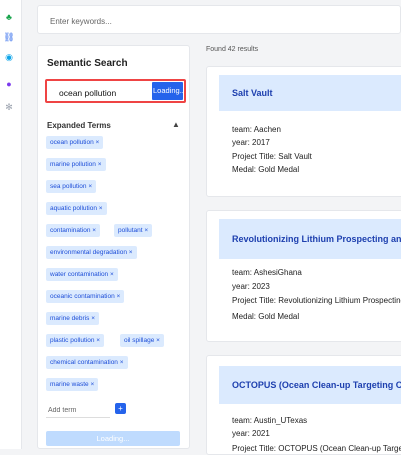 Image resolution: width=401 pixels, height=455 pixels. Describe the element at coordinates (87, 362) in the screenshot. I see `term-tag: chemical contamination ×` at that location.